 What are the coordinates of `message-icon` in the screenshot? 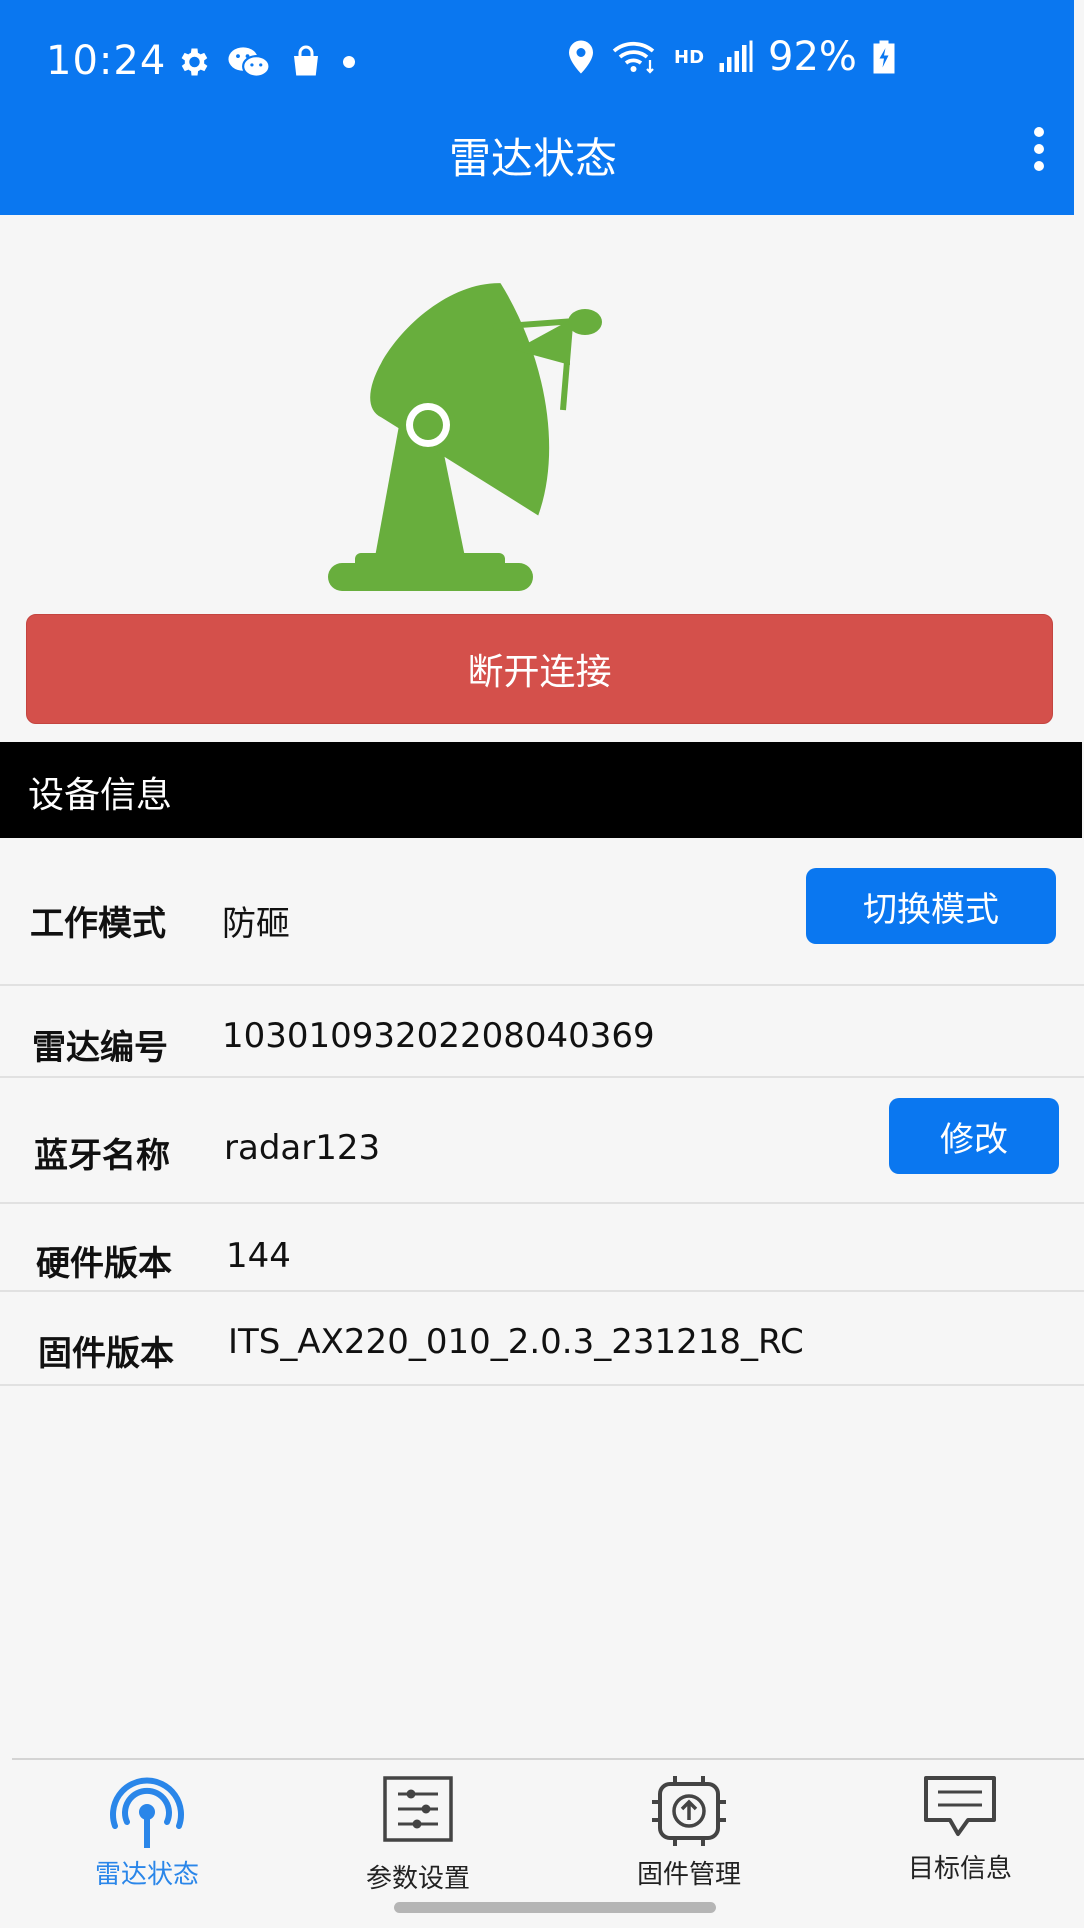 It's located at (960, 1806).